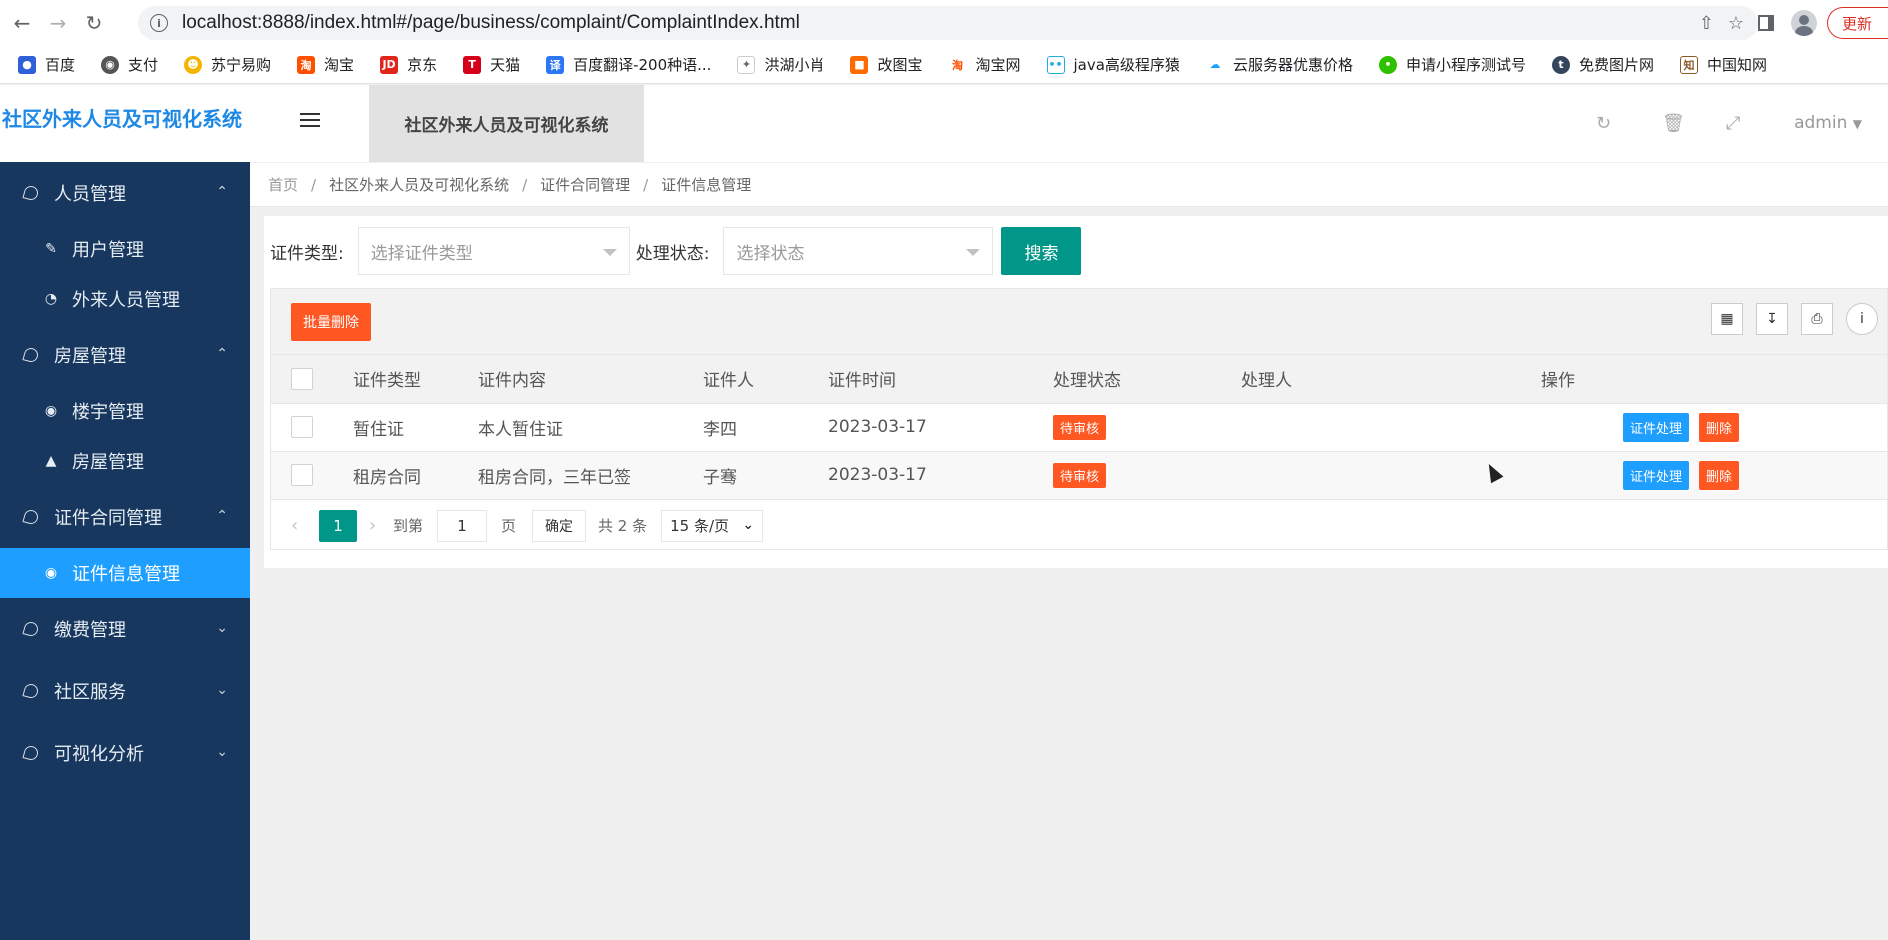 This screenshot has width=1888, height=940. What do you see at coordinates (302, 378) in the screenshot?
I see `select-all-checkbox` at bounding box center [302, 378].